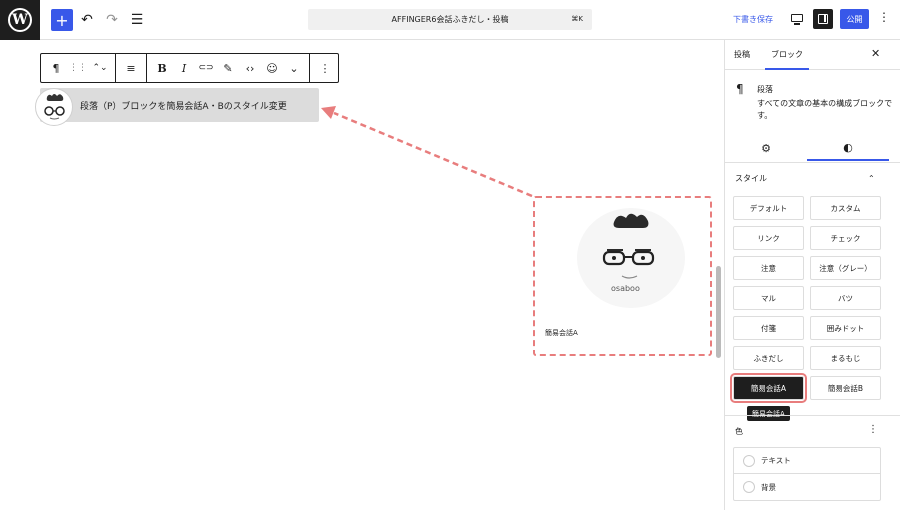  Describe the element at coordinates (718, 312) in the screenshot. I see `editor-scrollbar` at that location.